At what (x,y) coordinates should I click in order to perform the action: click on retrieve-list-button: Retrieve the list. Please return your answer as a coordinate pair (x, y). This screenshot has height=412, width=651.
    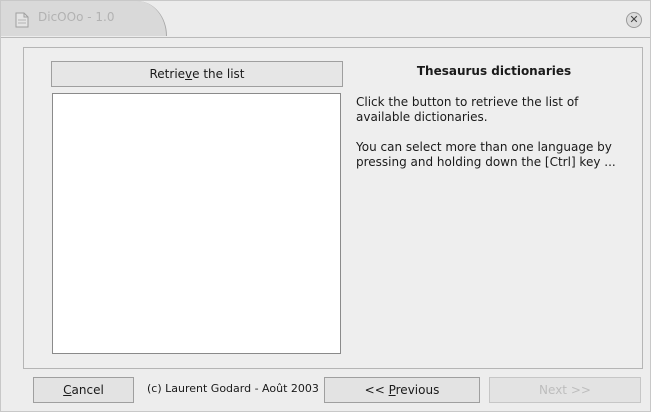
    Looking at the image, I should click on (197, 74).